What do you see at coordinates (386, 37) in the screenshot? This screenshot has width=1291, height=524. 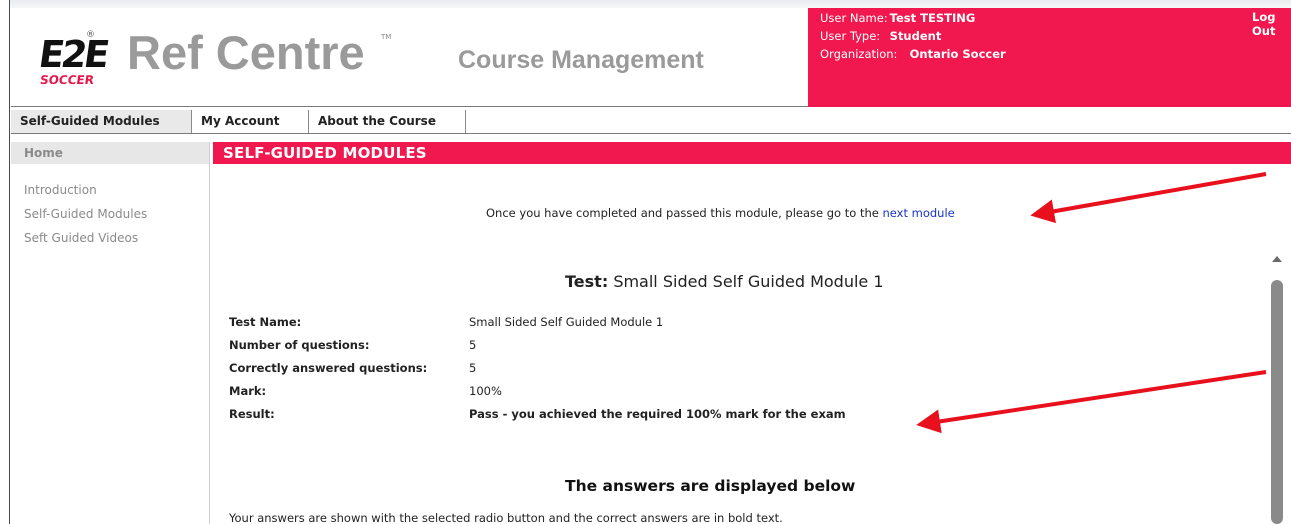 I see `trademark-icon: TM` at bounding box center [386, 37].